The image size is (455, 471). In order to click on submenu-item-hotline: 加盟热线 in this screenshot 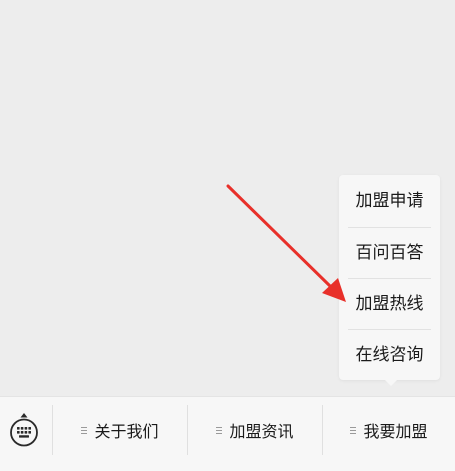, I will do `click(389, 303)`.